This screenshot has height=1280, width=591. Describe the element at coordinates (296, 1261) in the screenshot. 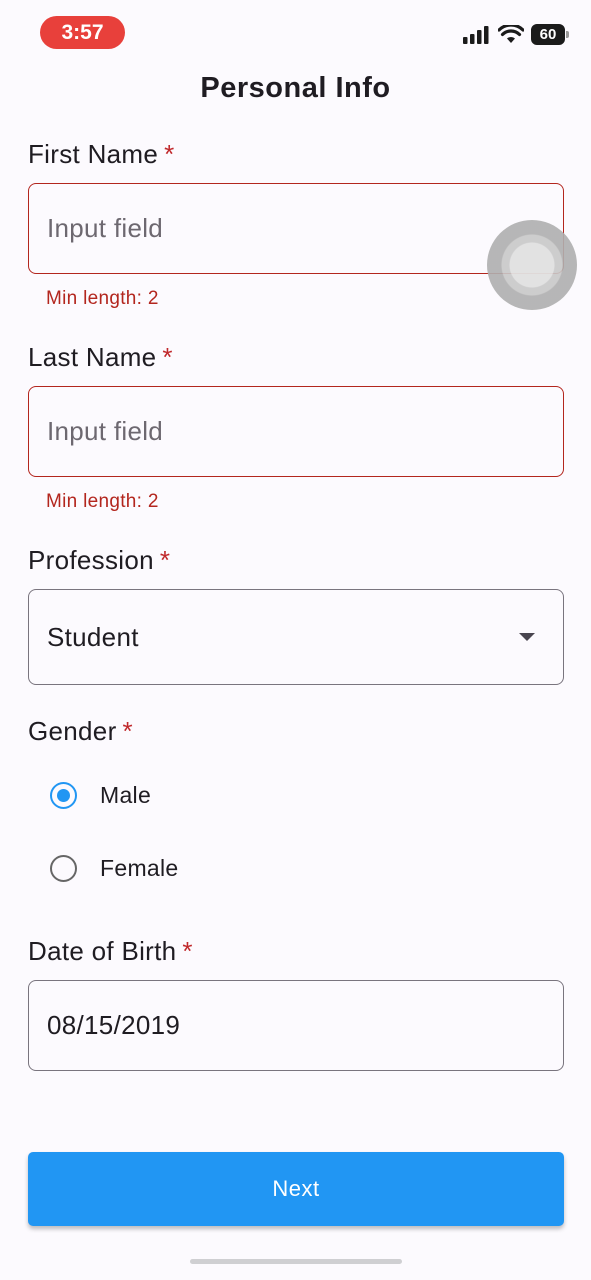

I see `home-indicator` at that location.